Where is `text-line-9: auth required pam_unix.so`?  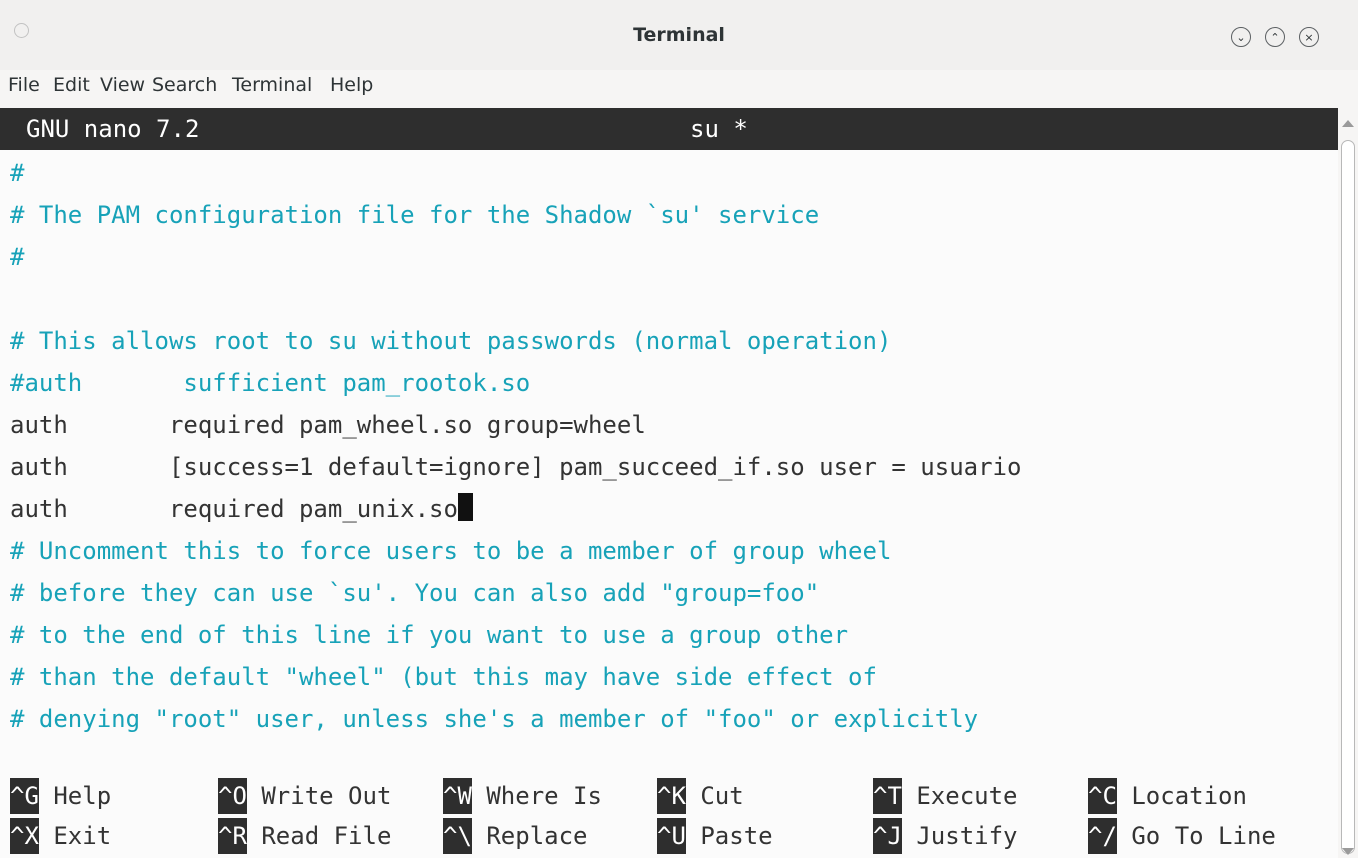 text-line-9: auth required pam_unix.so is located at coordinates (241, 509).